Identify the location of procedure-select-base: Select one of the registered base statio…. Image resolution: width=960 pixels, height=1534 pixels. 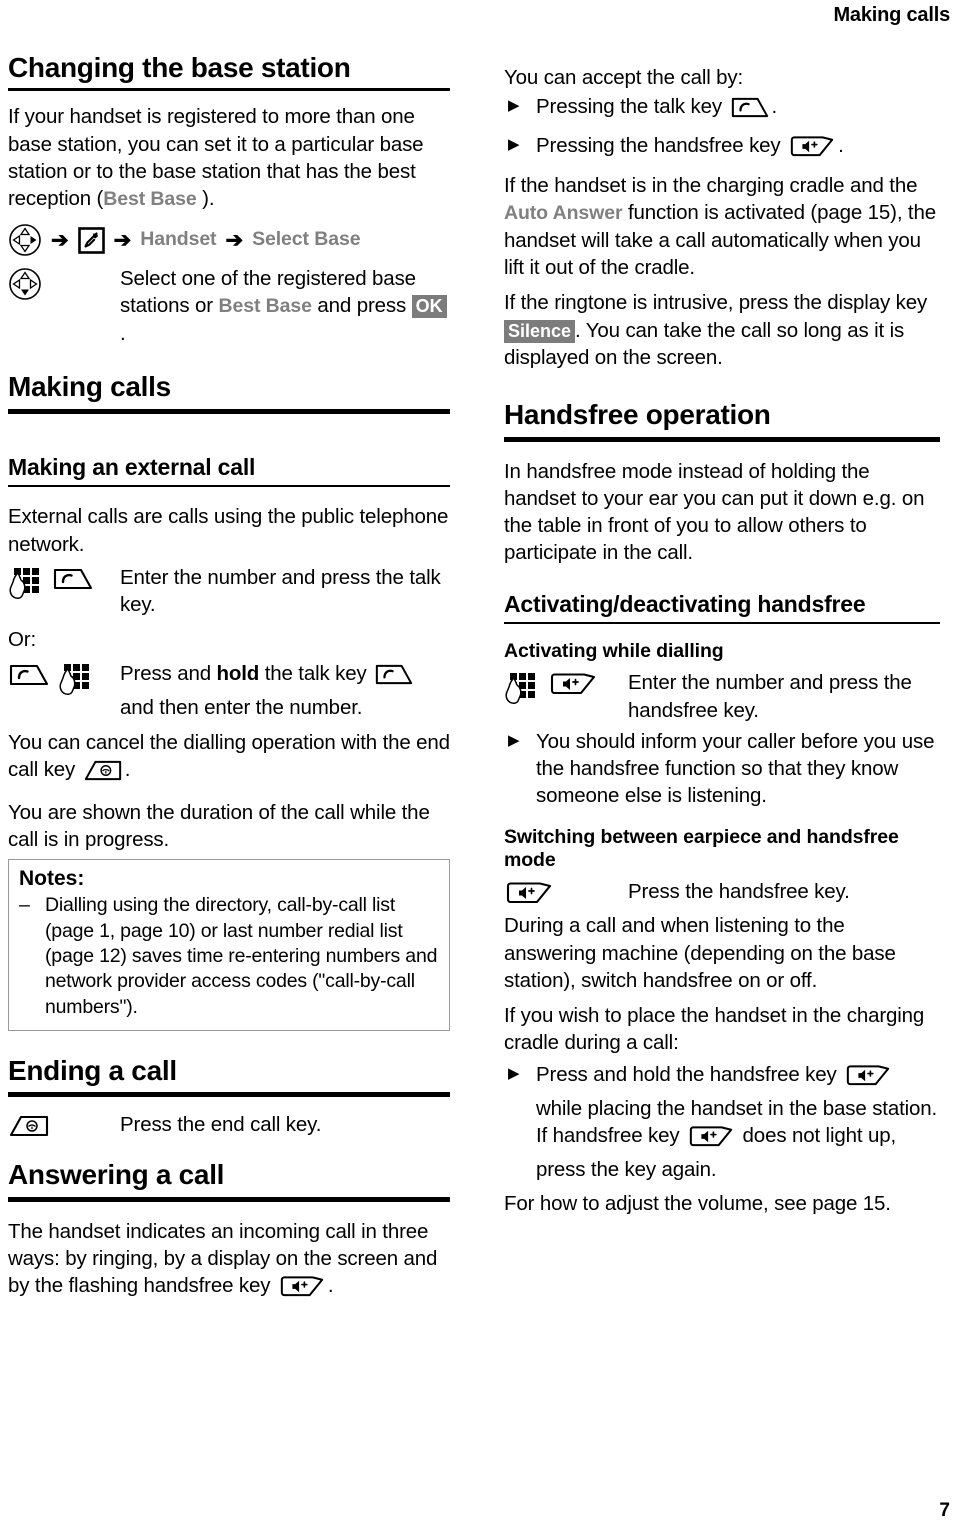
(229, 306).